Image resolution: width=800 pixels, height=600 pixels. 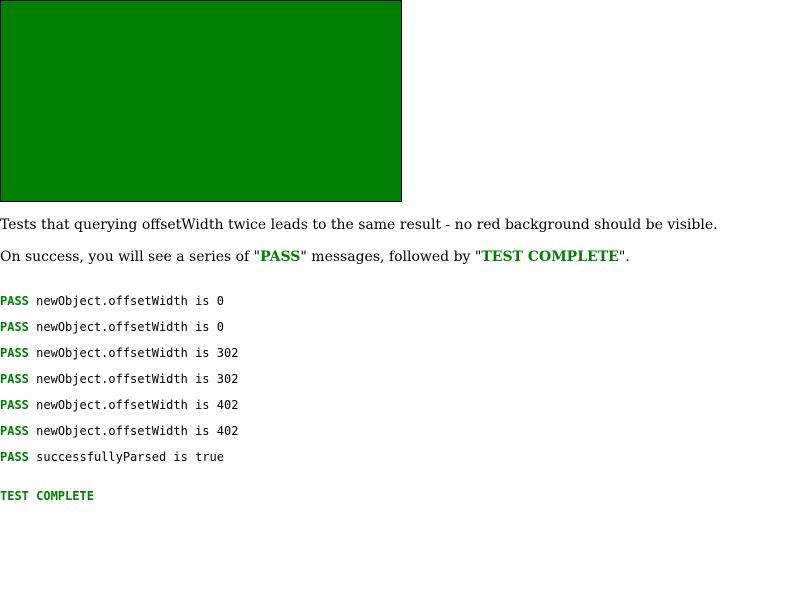 What do you see at coordinates (130, 457) in the screenshot?
I see `console-message: successfullyParsed is true` at bounding box center [130, 457].